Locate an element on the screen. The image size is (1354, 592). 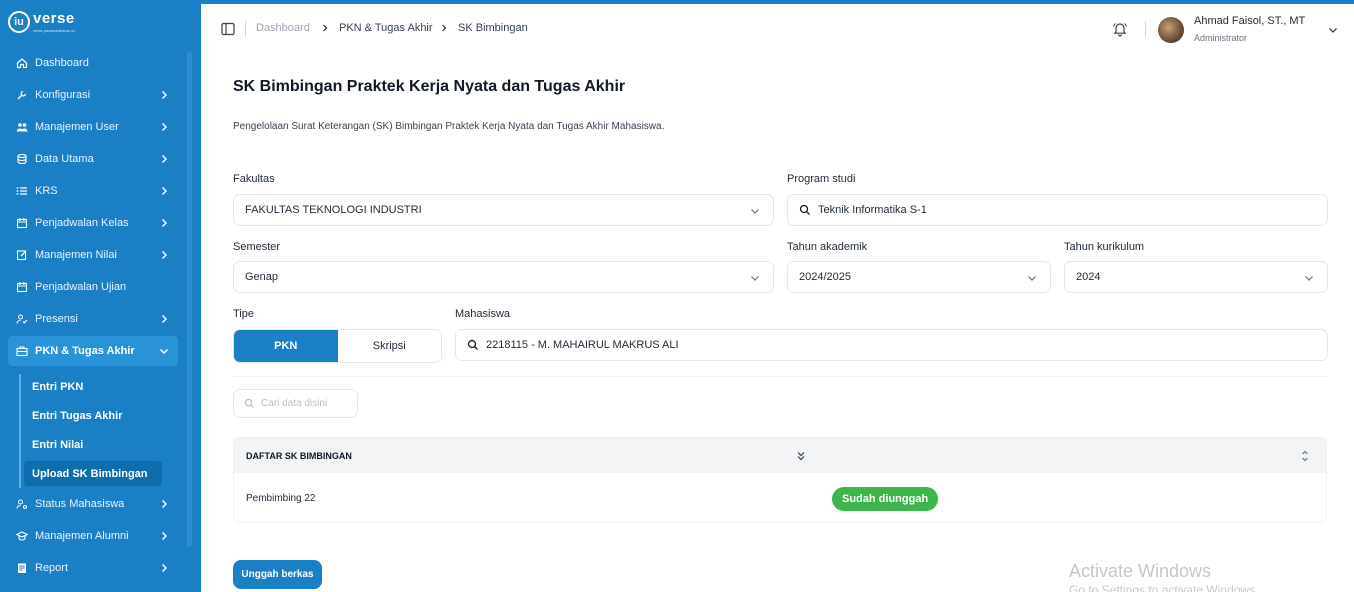
tahun-akademik-label: Tahun akademik is located at coordinates (827, 247).